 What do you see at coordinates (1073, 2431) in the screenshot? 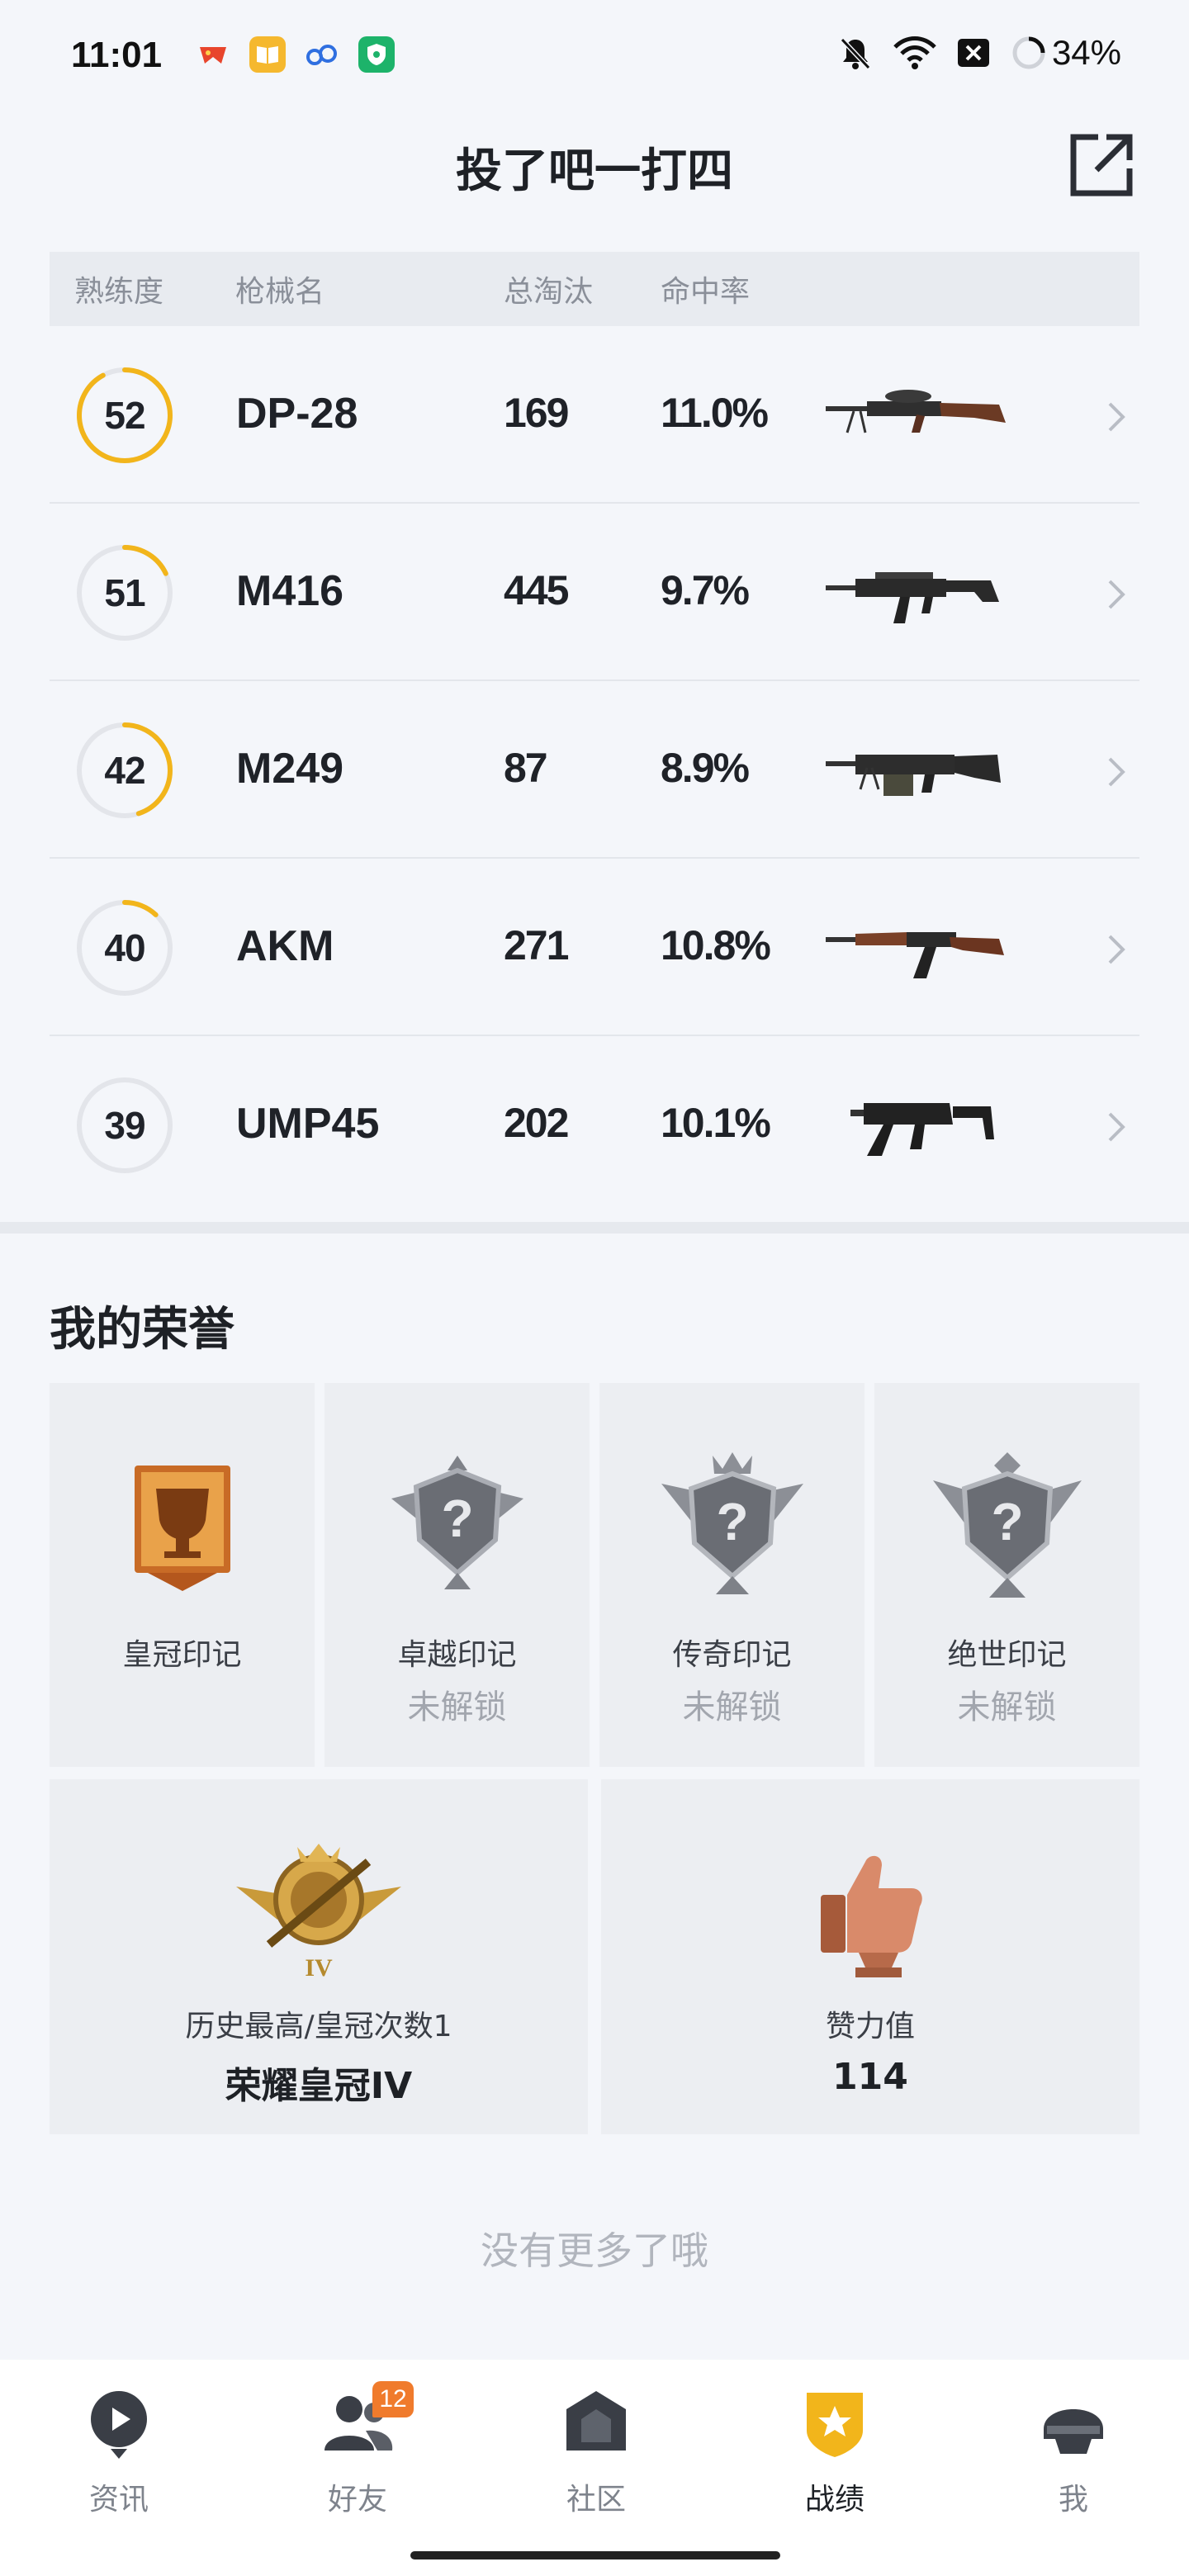
I see `helmet-profile-icon` at bounding box center [1073, 2431].